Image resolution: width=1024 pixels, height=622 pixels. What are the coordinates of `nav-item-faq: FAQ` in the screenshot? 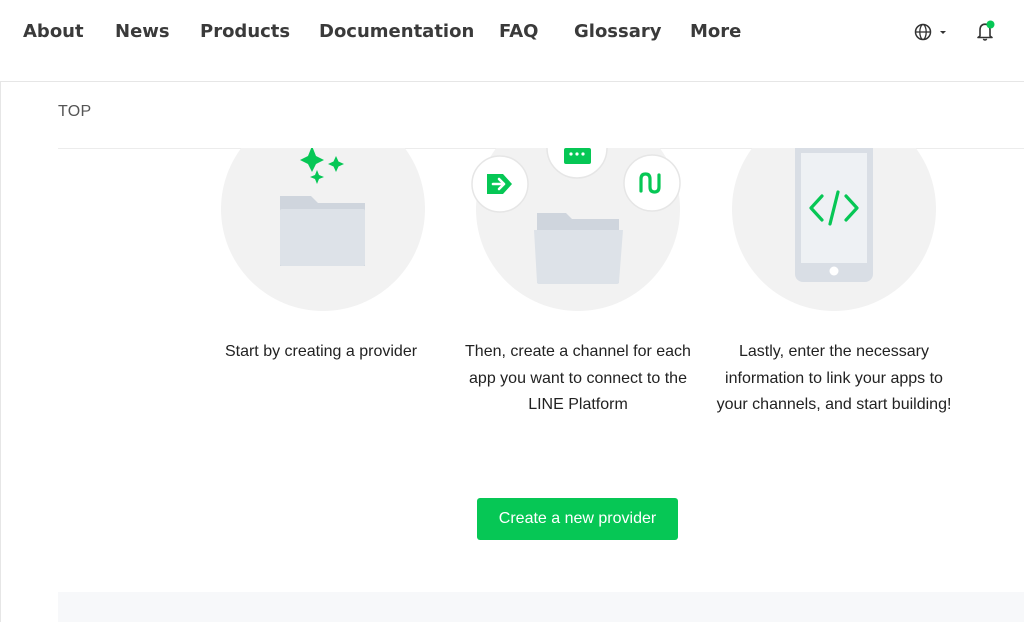 It's located at (518, 32).